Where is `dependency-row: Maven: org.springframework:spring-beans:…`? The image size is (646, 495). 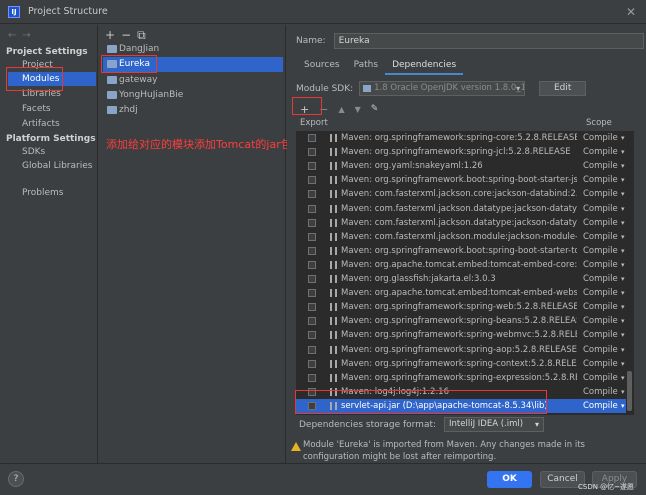 dependency-row: Maven: org.springframework:spring-beans:… is located at coordinates (461, 321).